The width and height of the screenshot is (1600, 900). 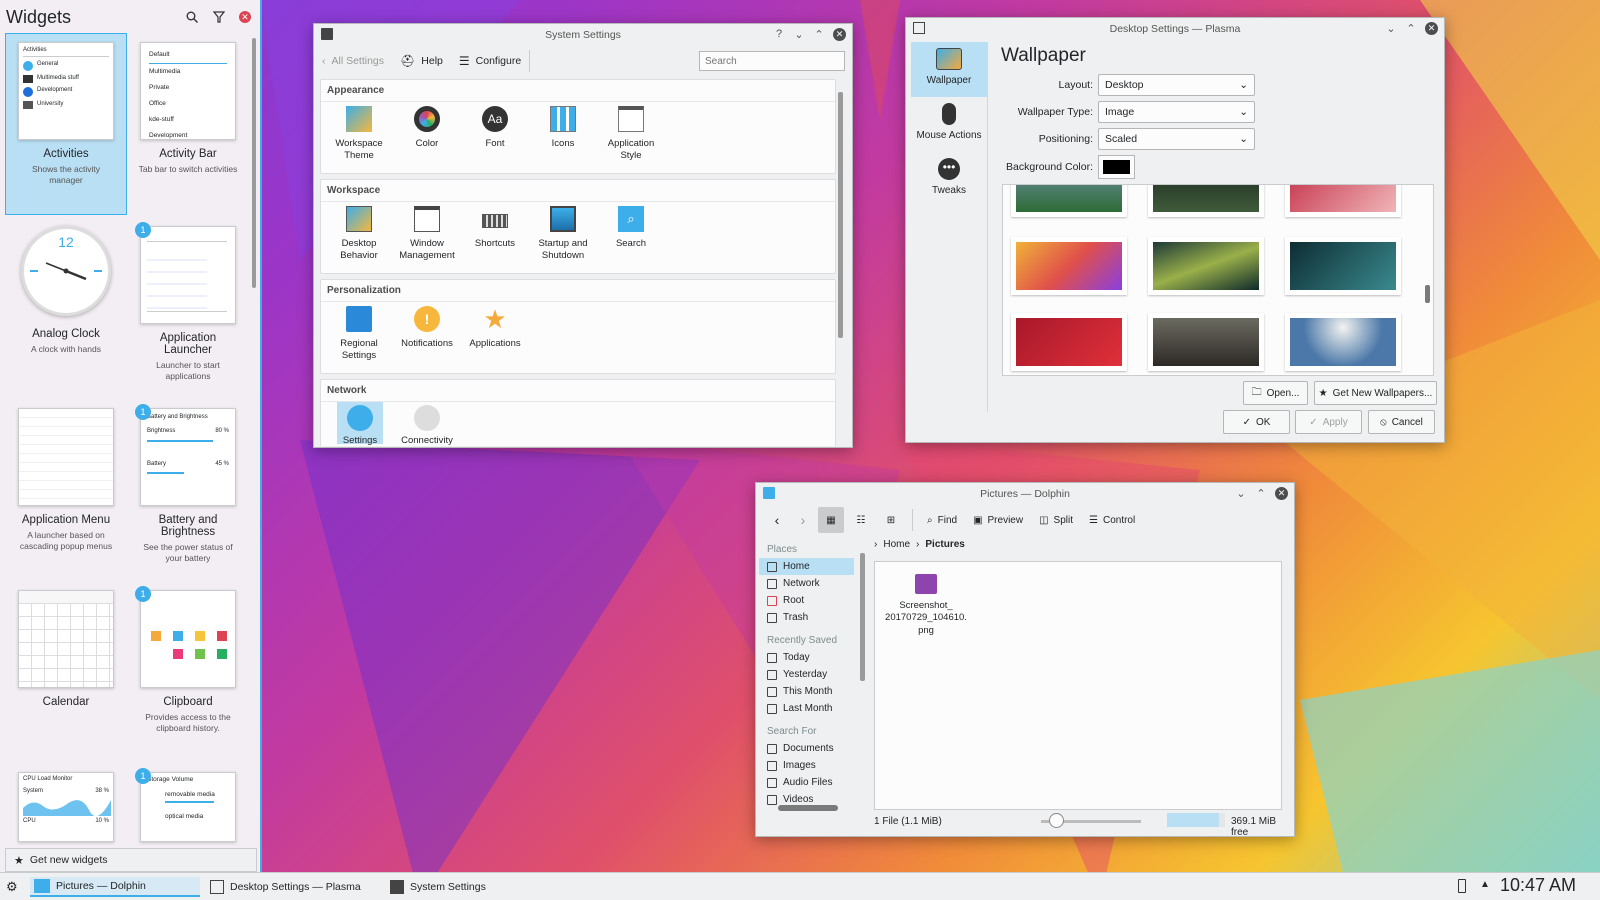 I want to click on places-hscrollbar, so click(x=808, y=808).